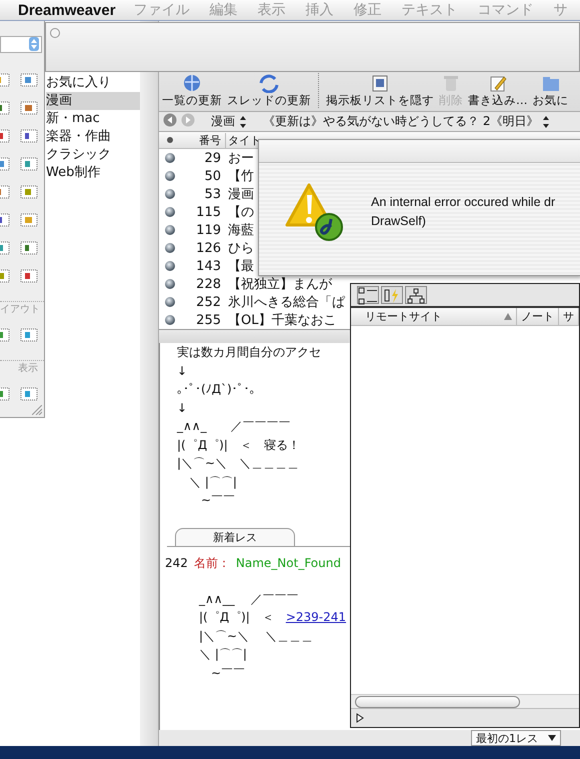 The height and width of the screenshot is (759, 580). I want to click on table-cell-text: 【の, so click(240, 212).